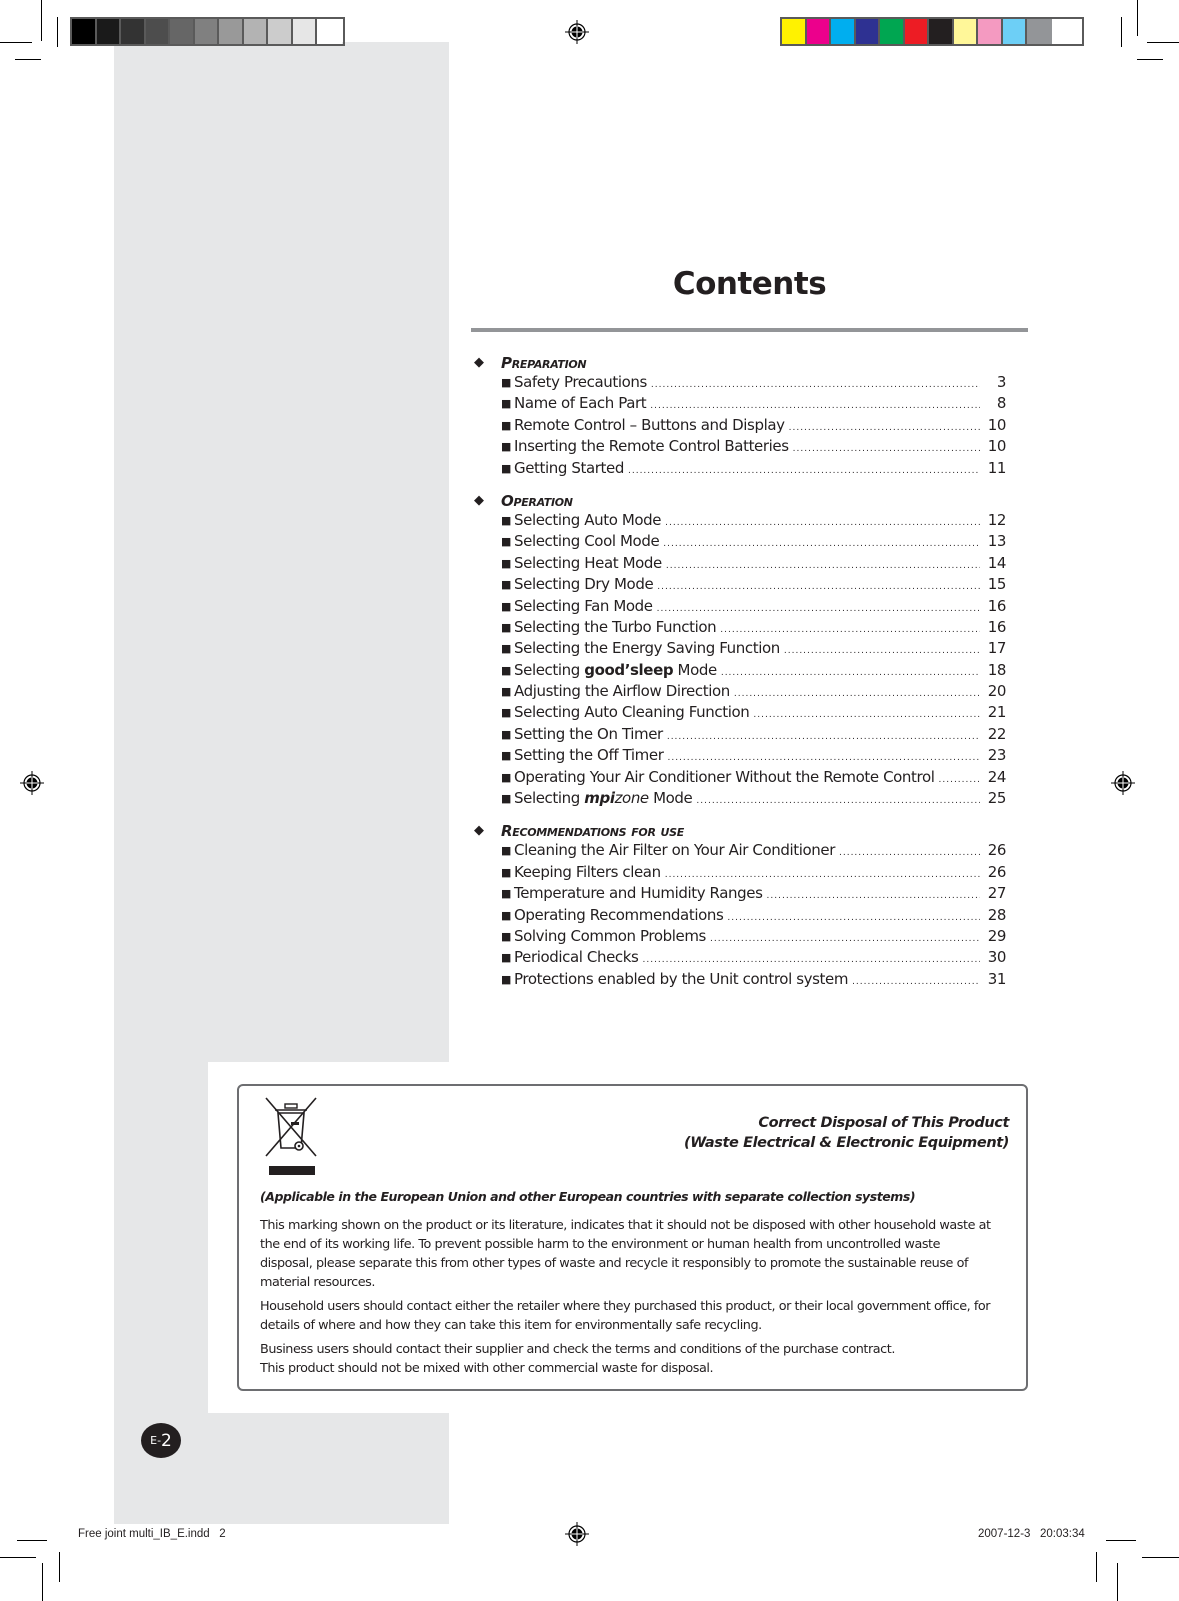 The height and width of the screenshot is (1601, 1179). What do you see at coordinates (622, 691) in the screenshot?
I see `toc-entry-title: Adjusting the Airflow Direction` at bounding box center [622, 691].